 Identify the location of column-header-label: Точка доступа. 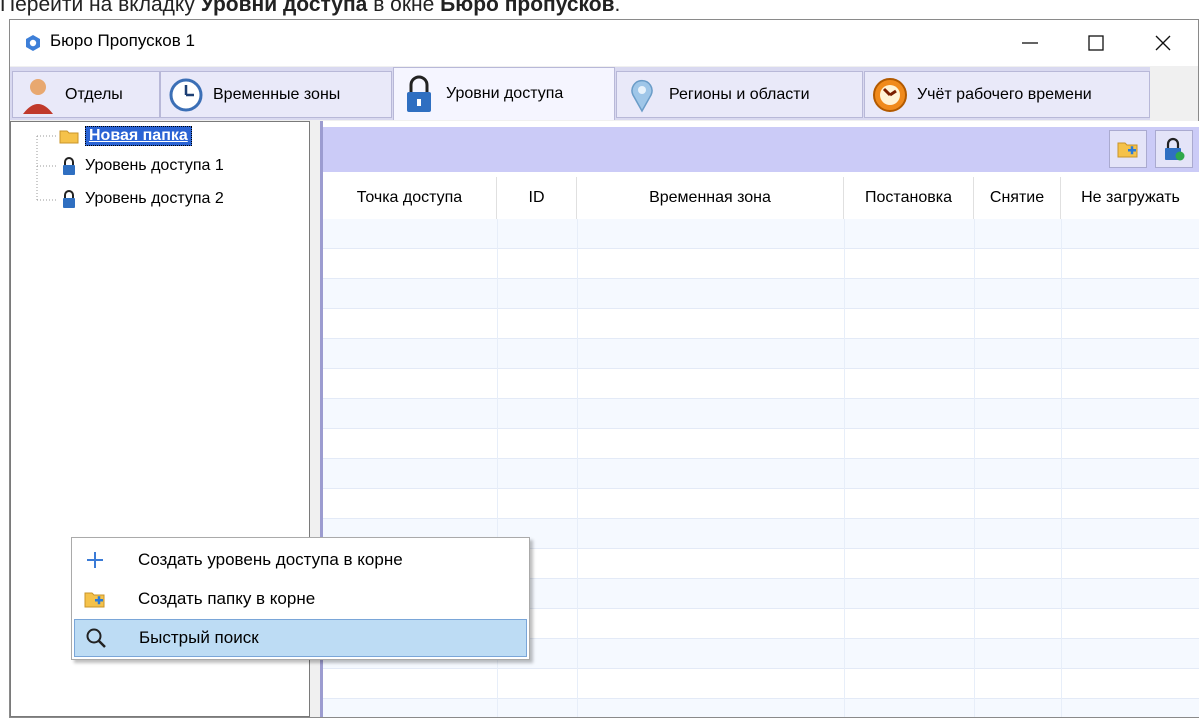
(409, 197).